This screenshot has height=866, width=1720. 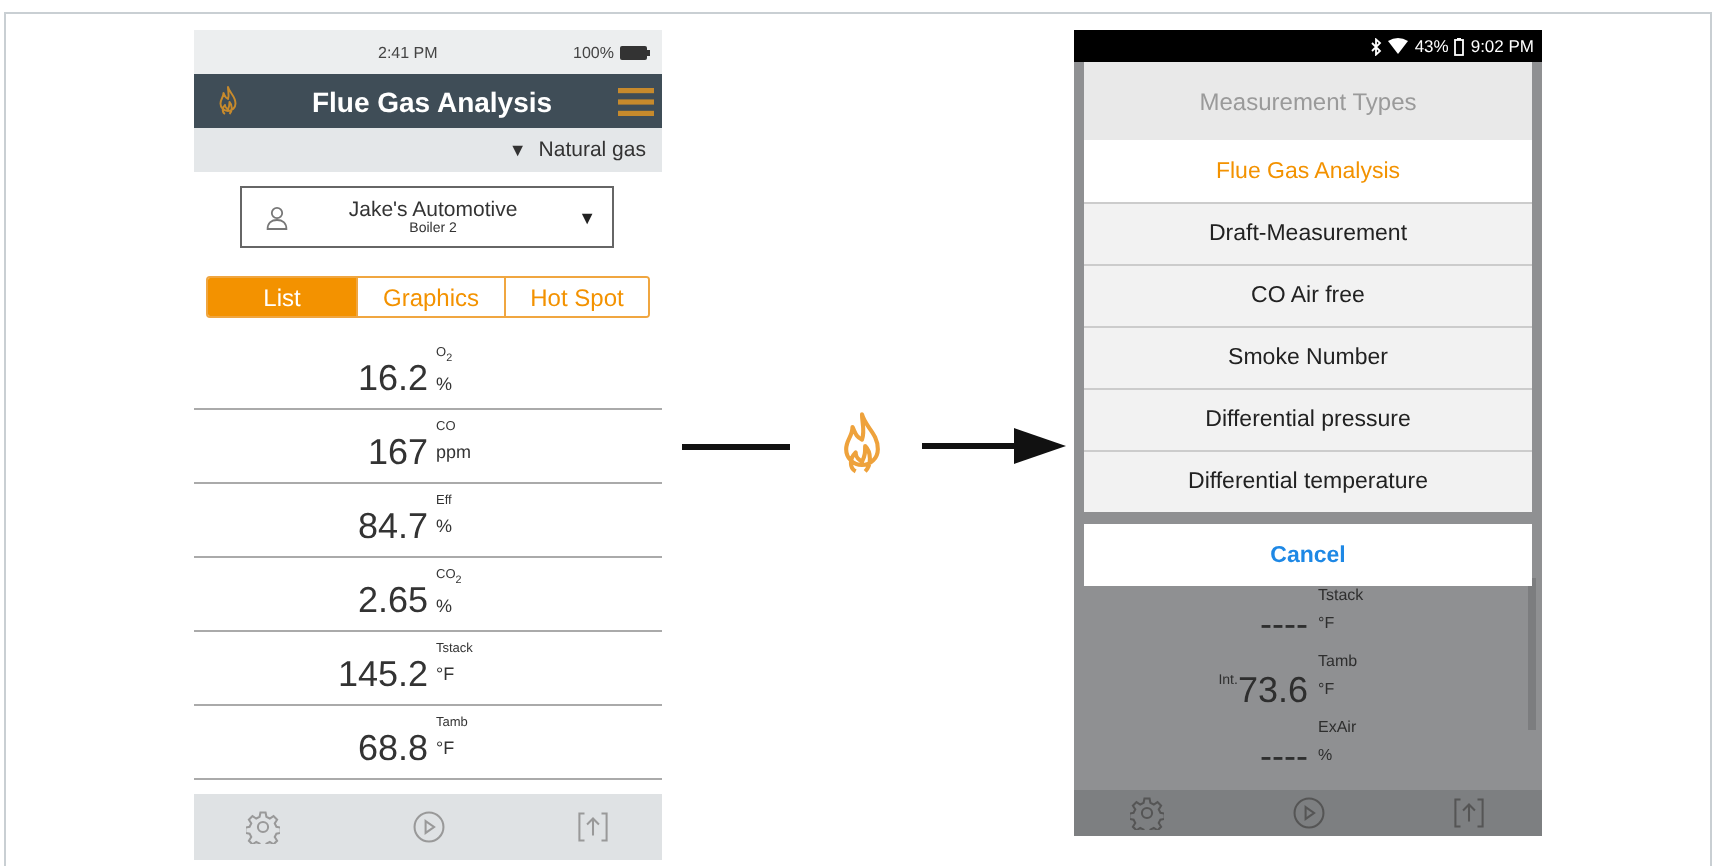 What do you see at coordinates (1337, 727) in the screenshot?
I see `parameter-label: ExAir` at bounding box center [1337, 727].